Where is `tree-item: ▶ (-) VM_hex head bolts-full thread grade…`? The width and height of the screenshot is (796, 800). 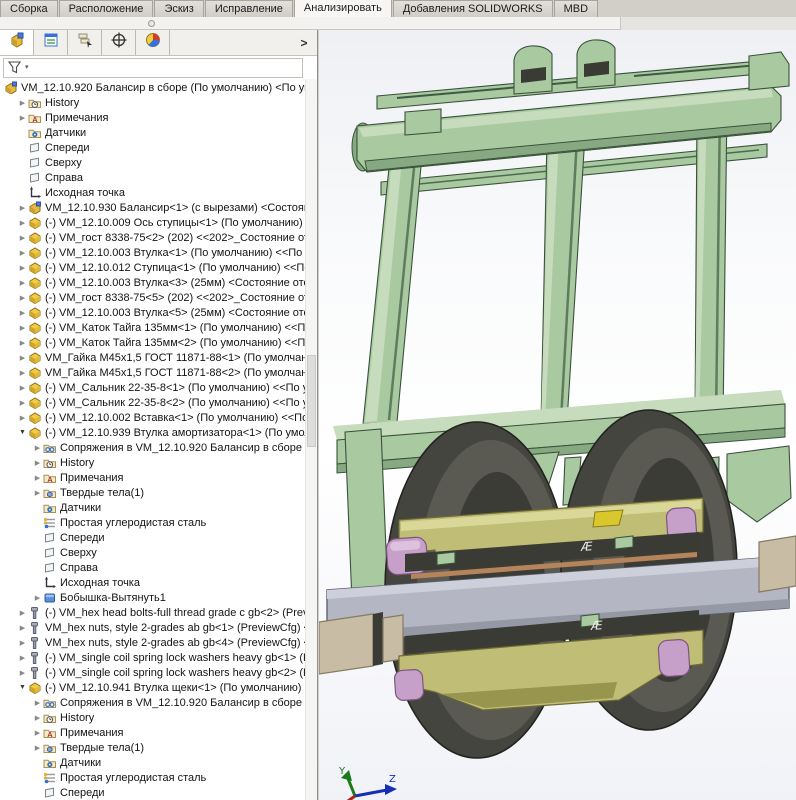
tree-item: ▶ (-) VM_hex head bolts-full thread grade… is located at coordinates (153, 612).